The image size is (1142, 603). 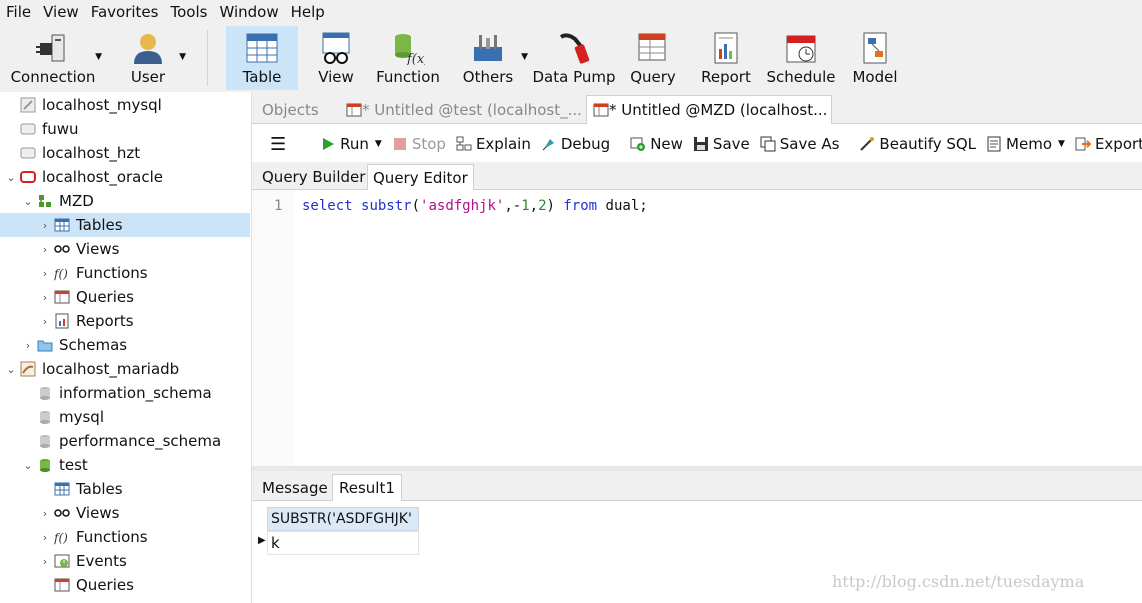 I want to click on tree-item-localhost-oracle: ⌄ localhost_oracle, so click(x=125, y=177).